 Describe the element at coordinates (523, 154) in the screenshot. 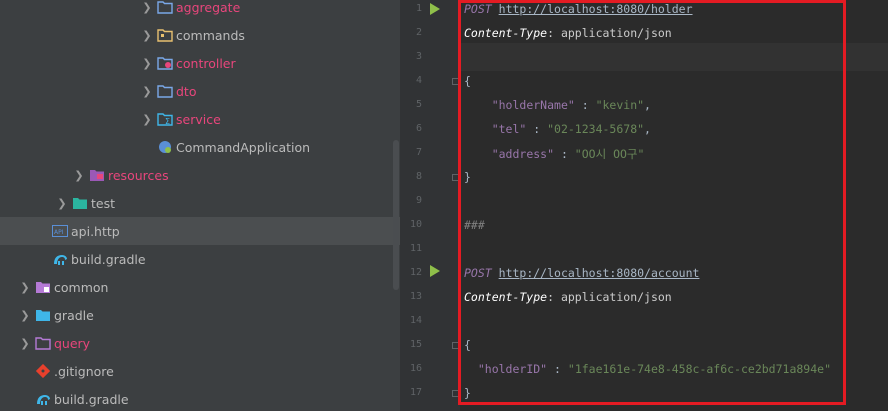

I see `json-key: "address"` at that location.